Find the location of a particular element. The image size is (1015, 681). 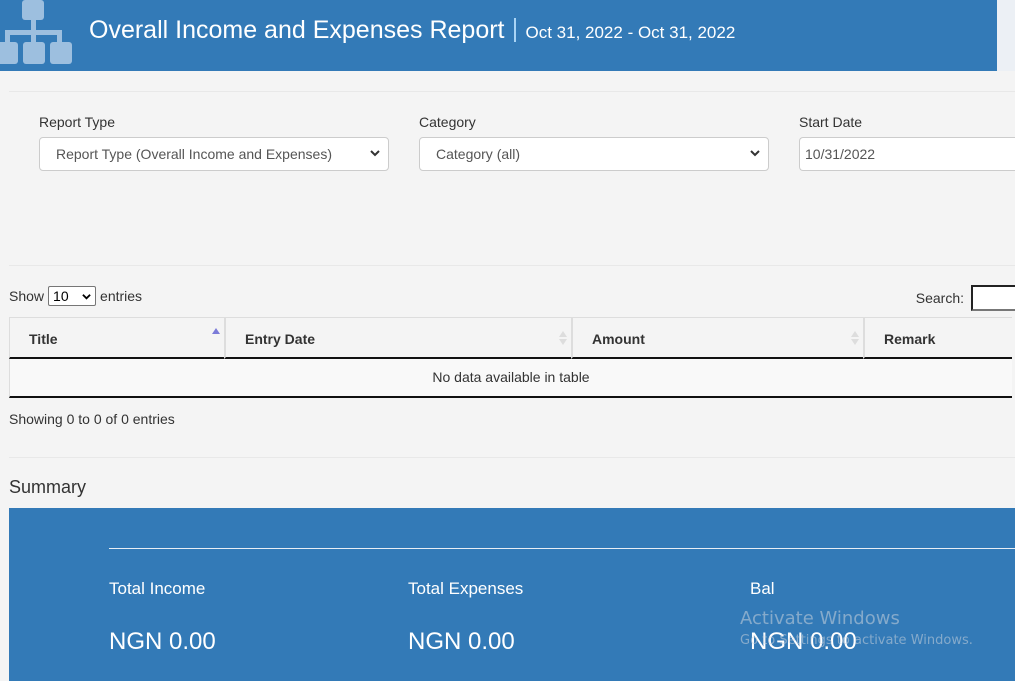

column-header-remark: Remark is located at coordinates (937, 338).